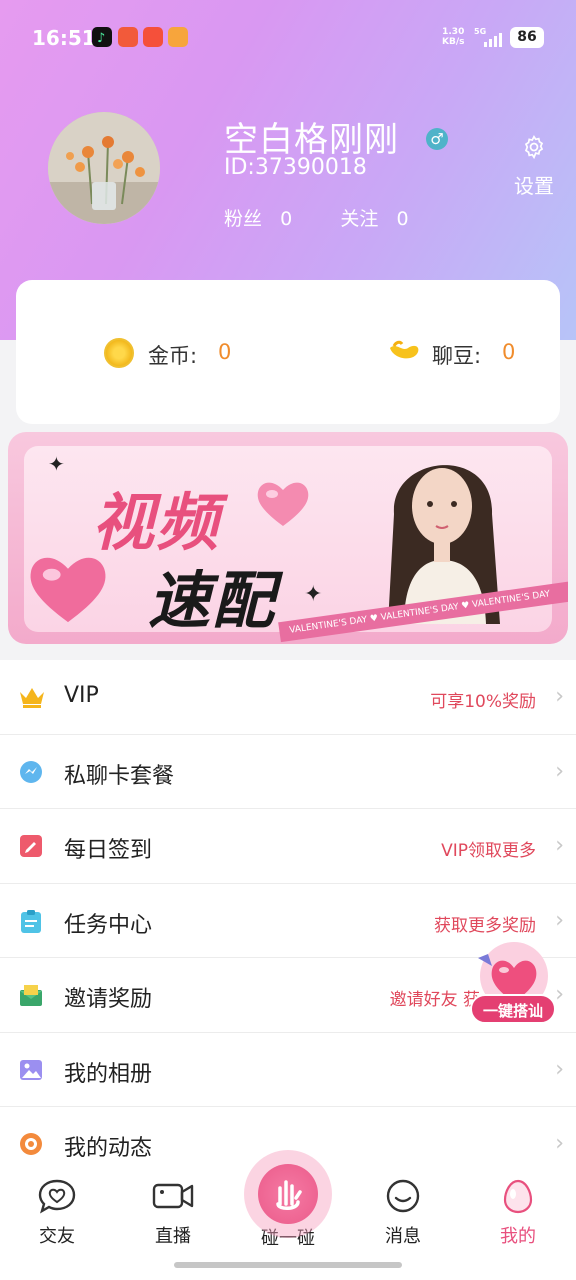 Image resolution: width=576 pixels, height=1280 pixels. I want to click on smile-chat-icon, so click(403, 1198).